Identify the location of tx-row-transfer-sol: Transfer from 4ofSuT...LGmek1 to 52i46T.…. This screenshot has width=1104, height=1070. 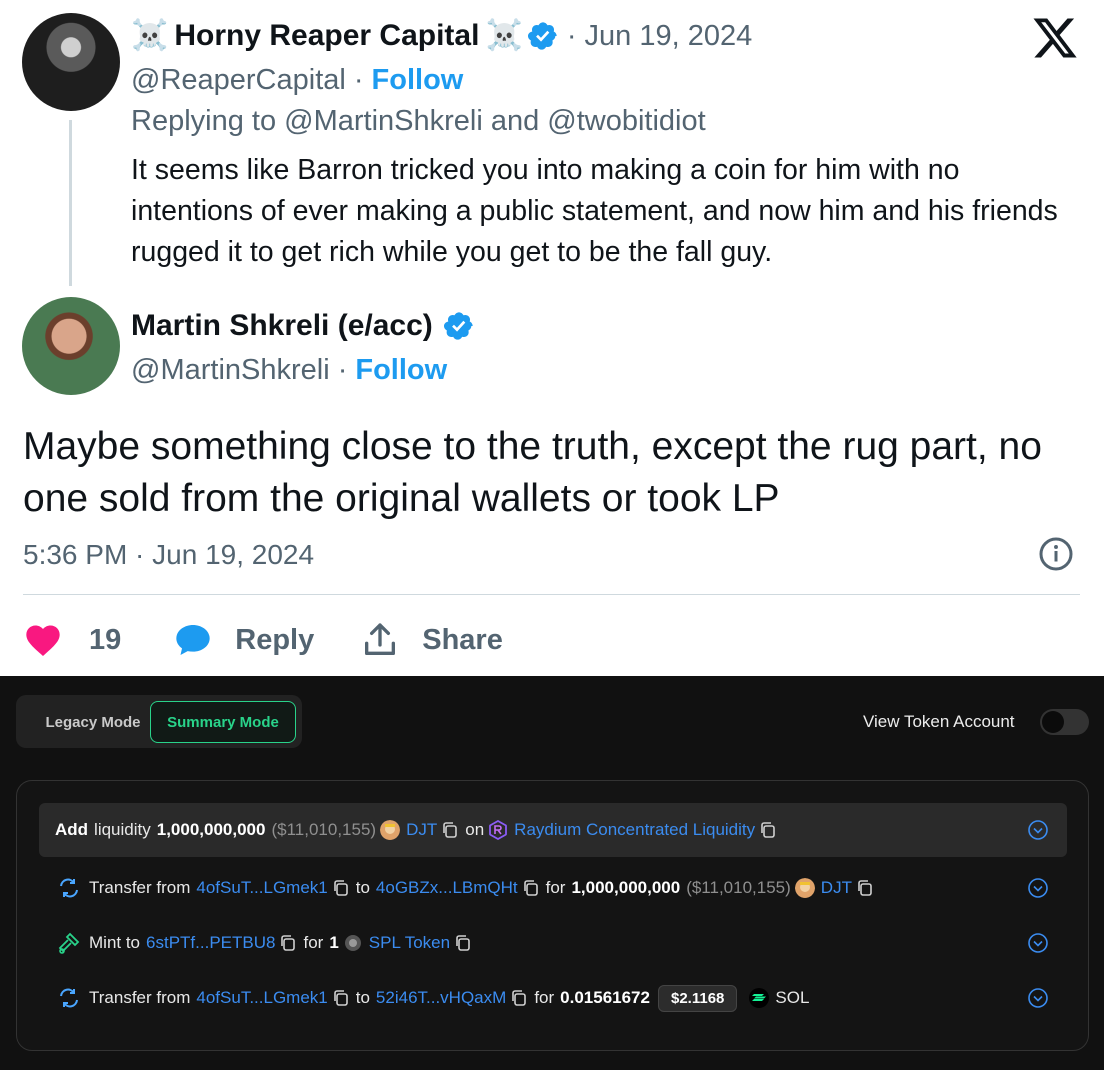
(553, 998).